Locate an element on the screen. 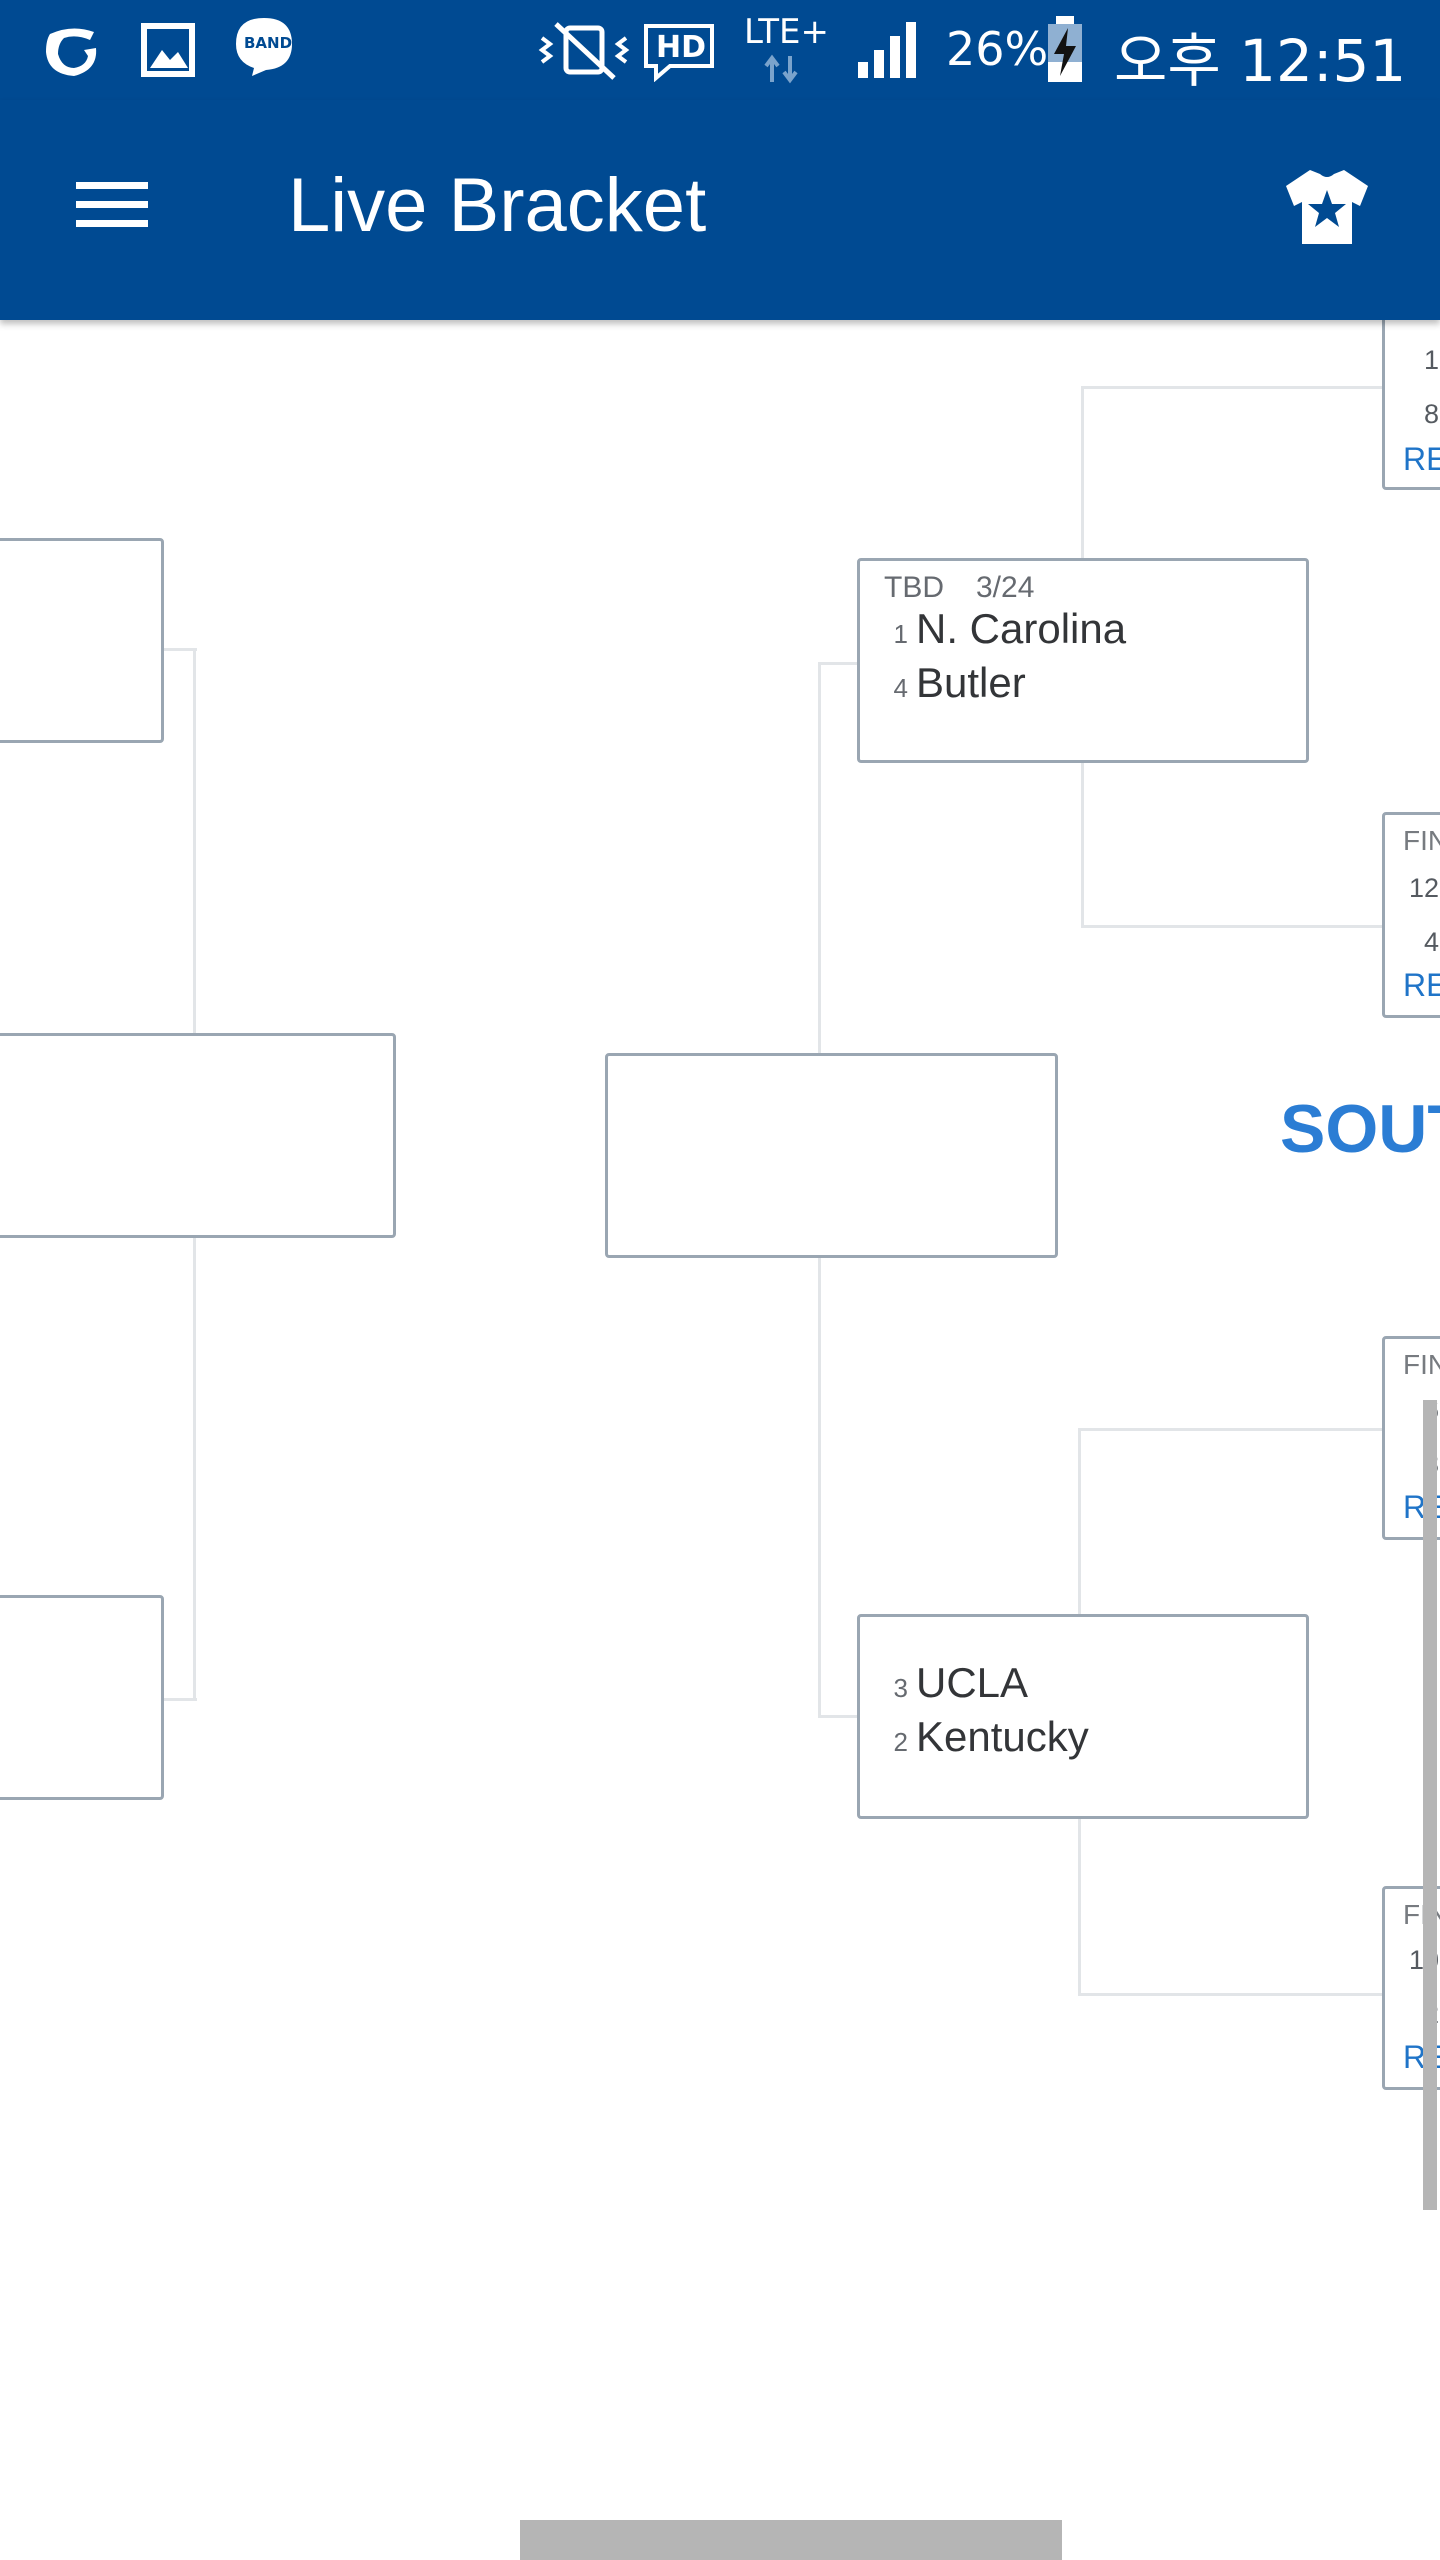 The width and height of the screenshot is (1440, 2560). olleh-icon is located at coordinates (71, 52).